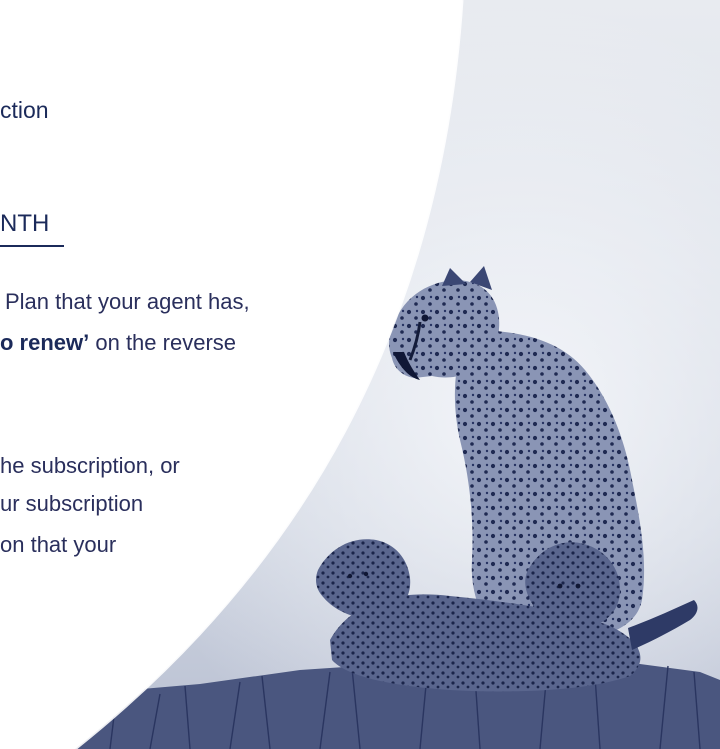  I want to click on heading-fragment: ction, so click(24, 110).